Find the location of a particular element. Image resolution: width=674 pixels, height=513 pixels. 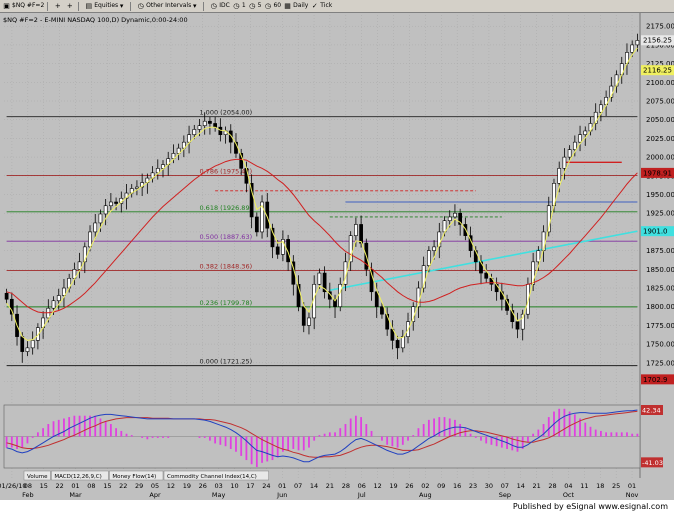

date-tick-label: 14 is located at coordinates (521, 486).